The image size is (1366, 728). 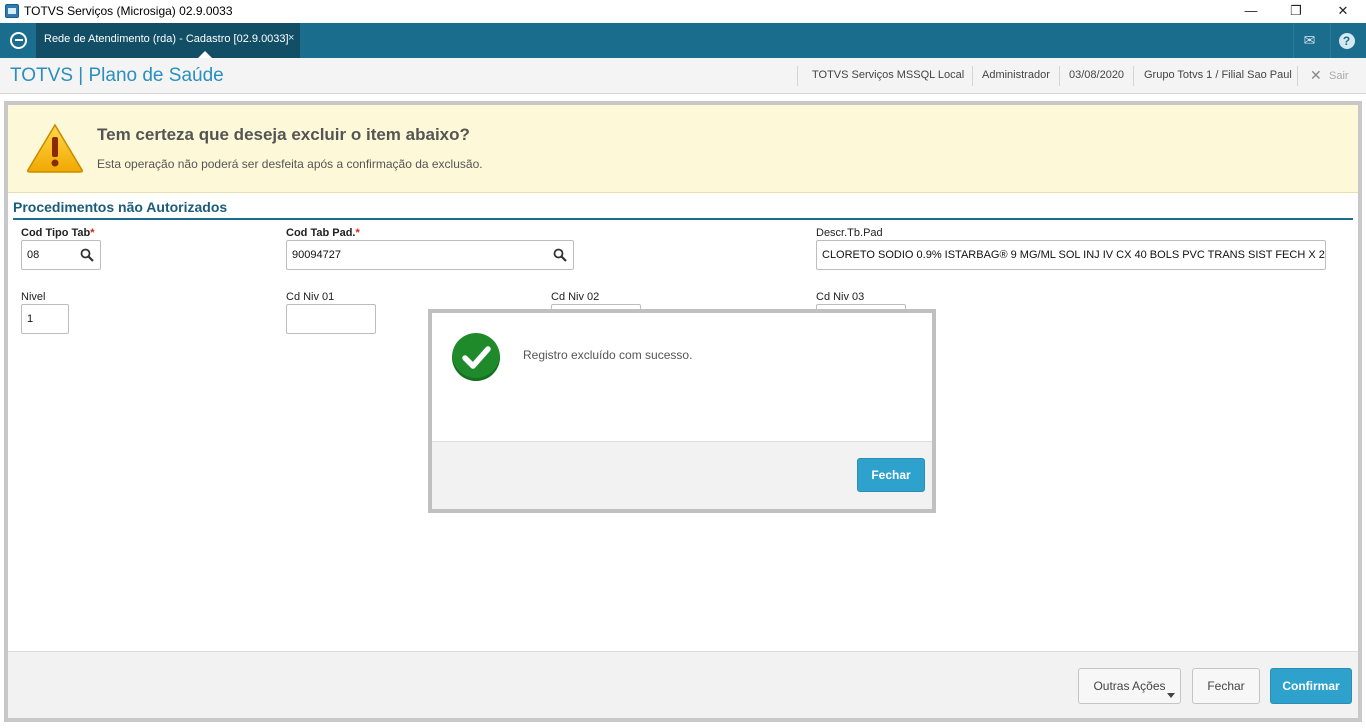 I want to click on app-icon, so click(x=12, y=11).